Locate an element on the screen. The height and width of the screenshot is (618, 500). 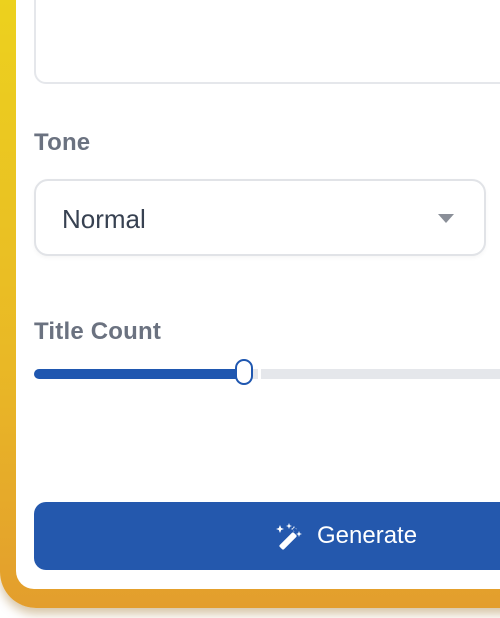
tone-select-value: Normal is located at coordinates (104, 219).